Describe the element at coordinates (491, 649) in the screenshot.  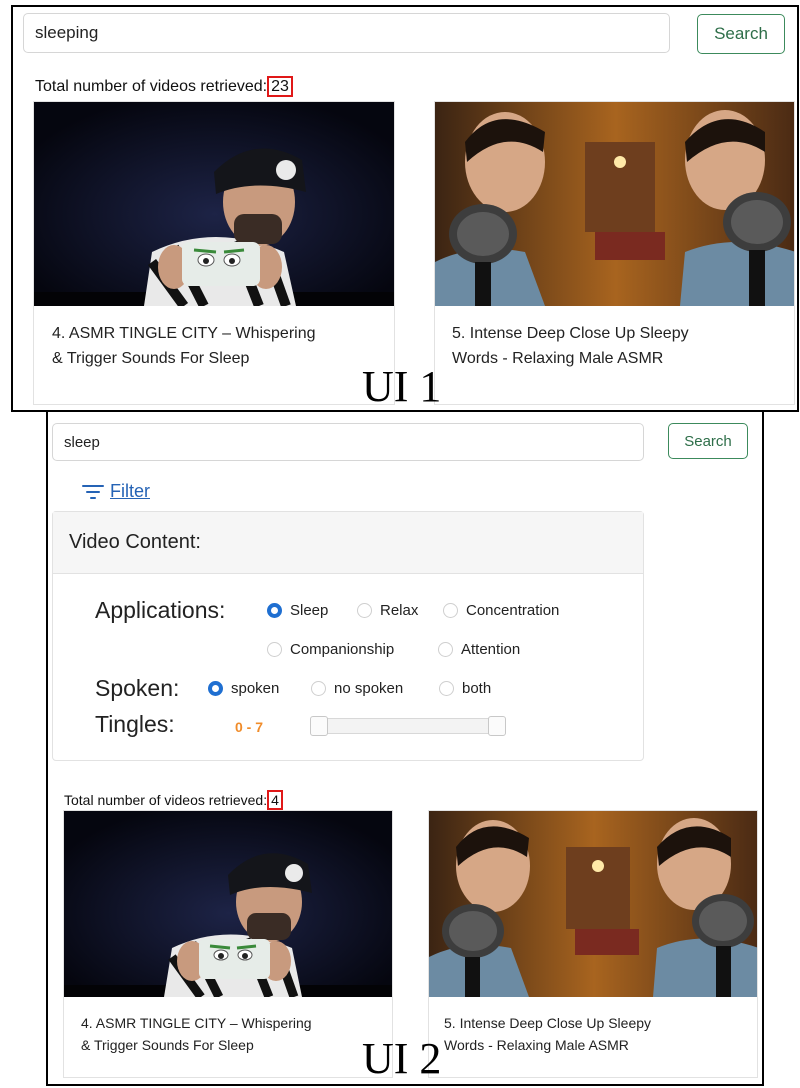
I see `radio-label: Attention` at that location.